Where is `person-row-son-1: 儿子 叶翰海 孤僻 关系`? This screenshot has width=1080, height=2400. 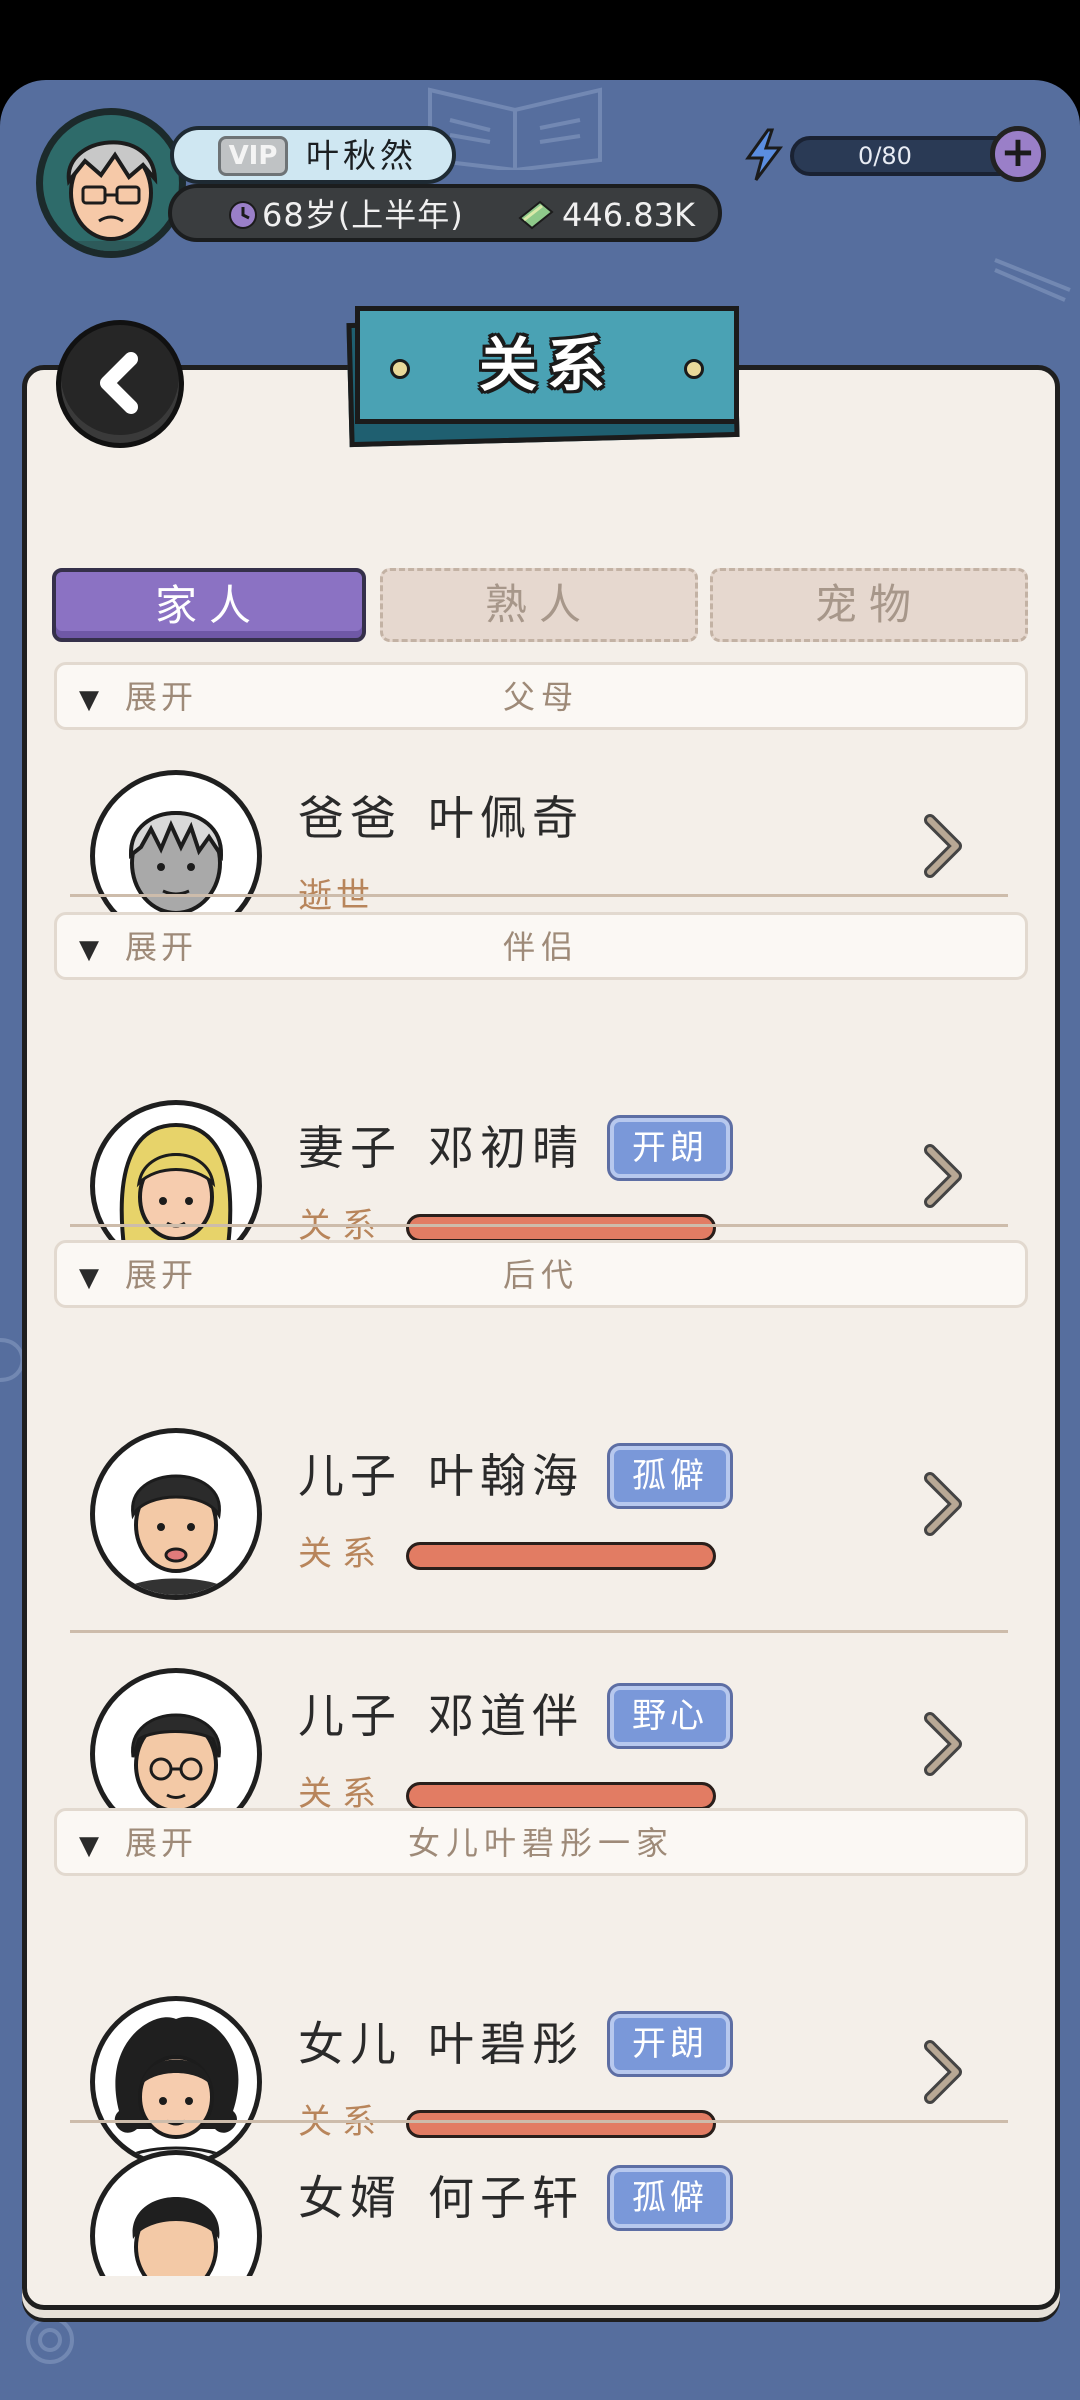
person-row-son-1: 儿子 叶翰海 孤僻 关系 is located at coordinates (540, 1514).